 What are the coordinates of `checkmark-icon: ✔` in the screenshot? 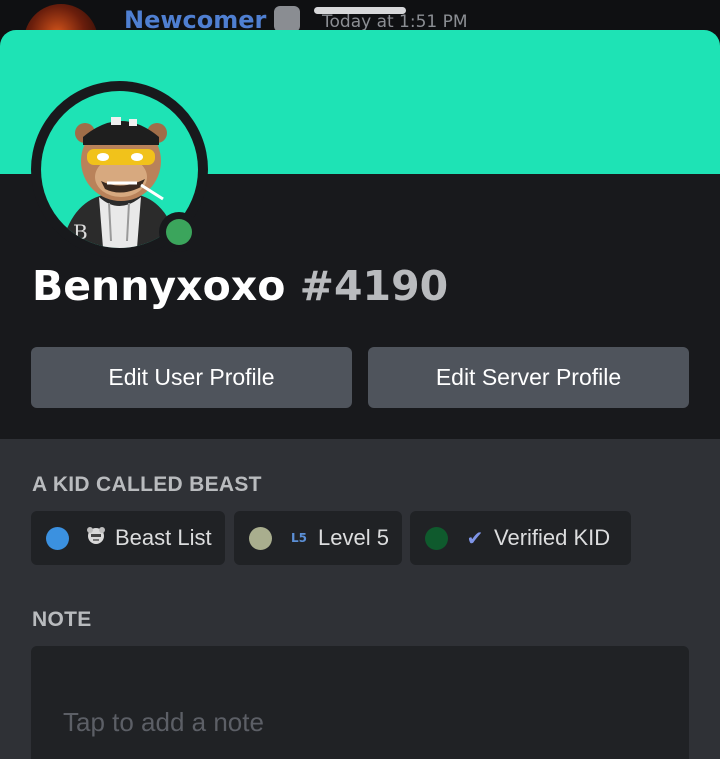 It's located at (475, 538).